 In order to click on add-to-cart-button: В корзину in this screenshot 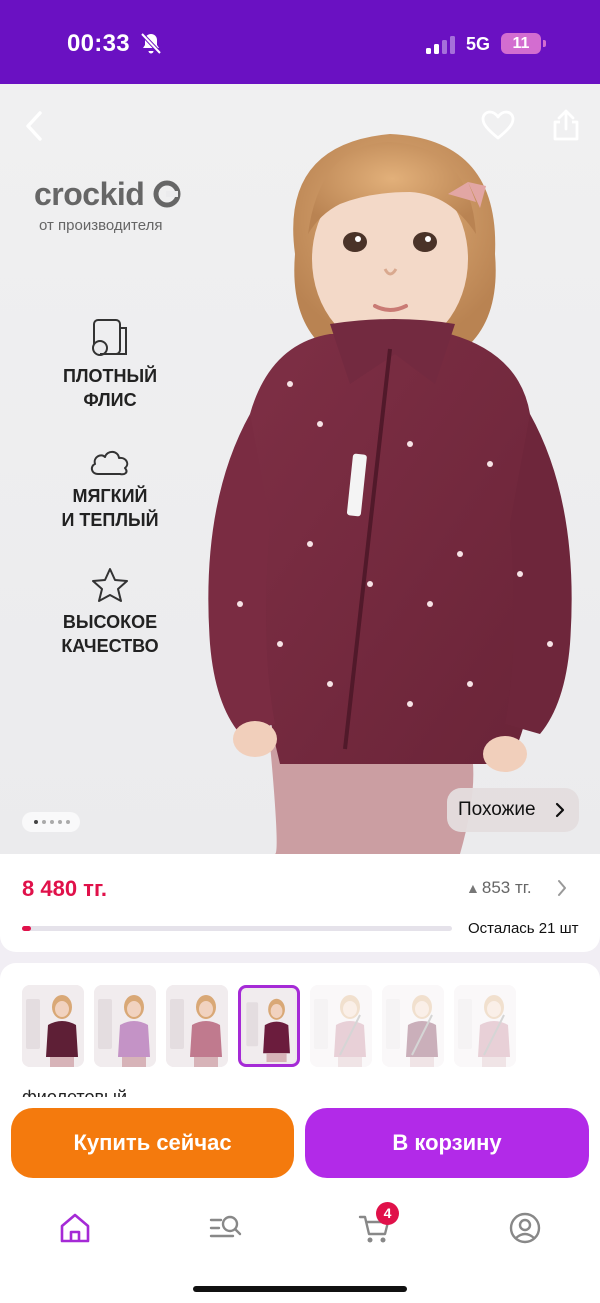, I will do `click(447, 1143)`.